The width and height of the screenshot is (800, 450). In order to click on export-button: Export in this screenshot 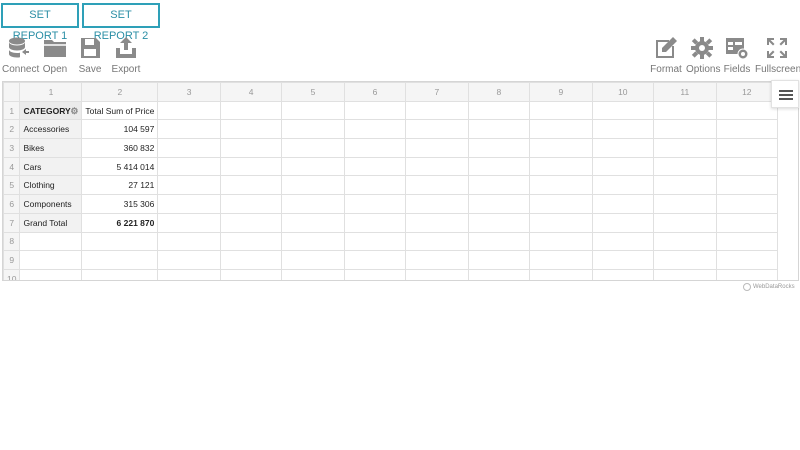, I will do `click(126, 55)`.